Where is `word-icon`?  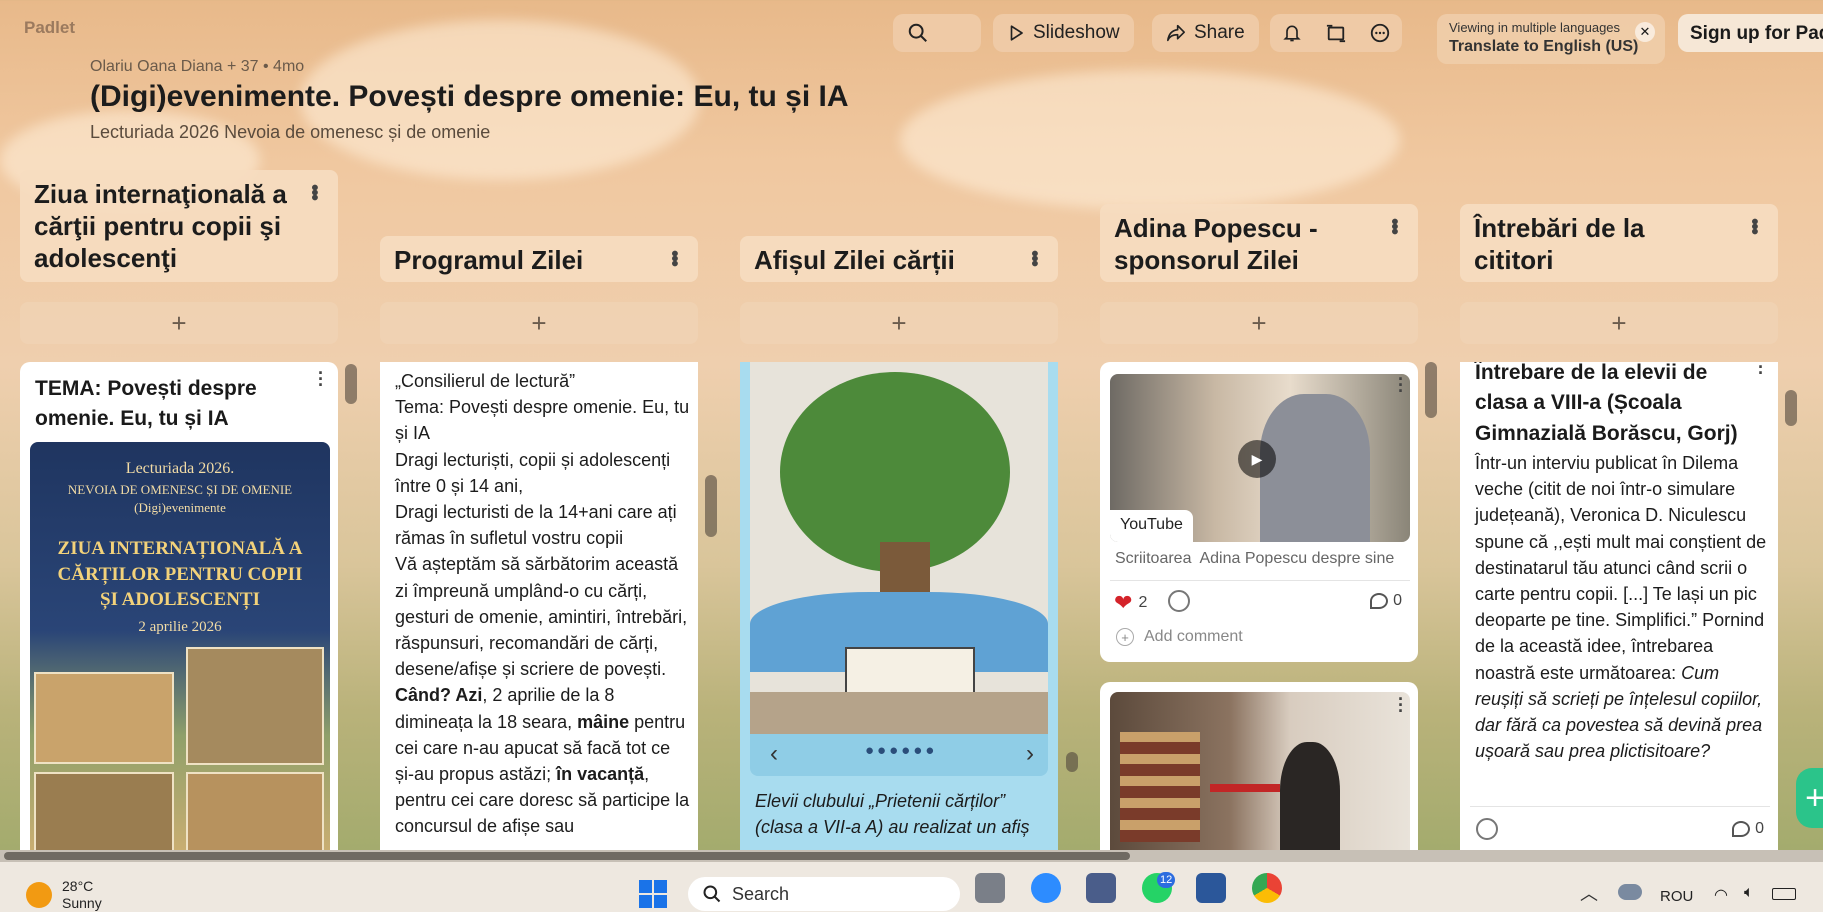
word-icon is located at coordinates (1211, 888).